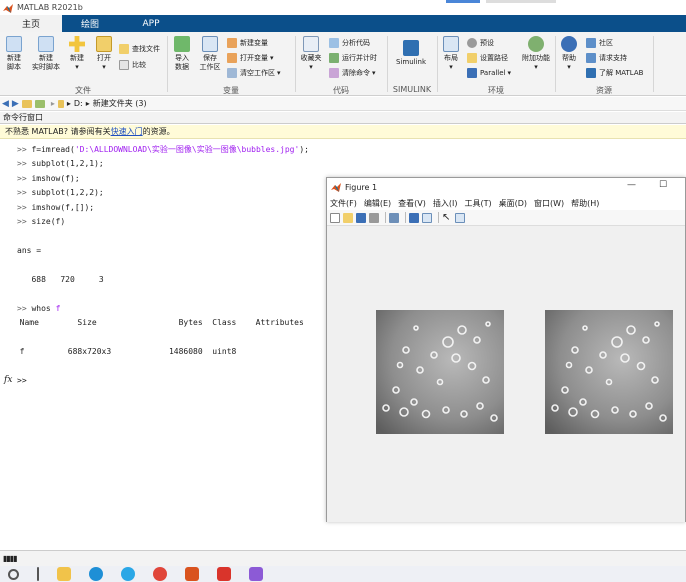 The height and width of the screenshot is (582, 686). I want to click on banner-suffix: 的资源。, so click(158, 131).